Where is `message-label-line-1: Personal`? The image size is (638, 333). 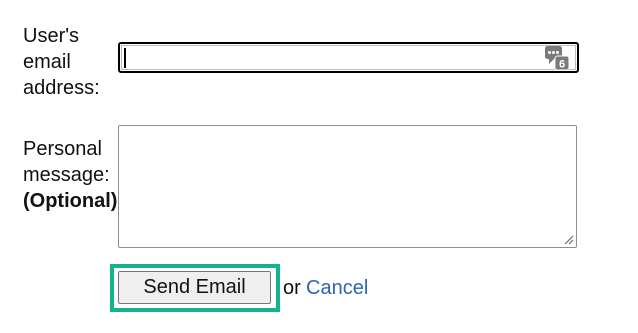 message-label-line-1: Personal is located at coordinates (62, 149).